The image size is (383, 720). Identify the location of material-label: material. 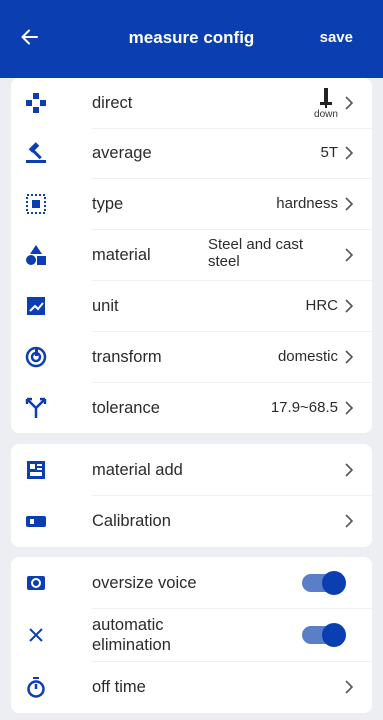
(121, 255).